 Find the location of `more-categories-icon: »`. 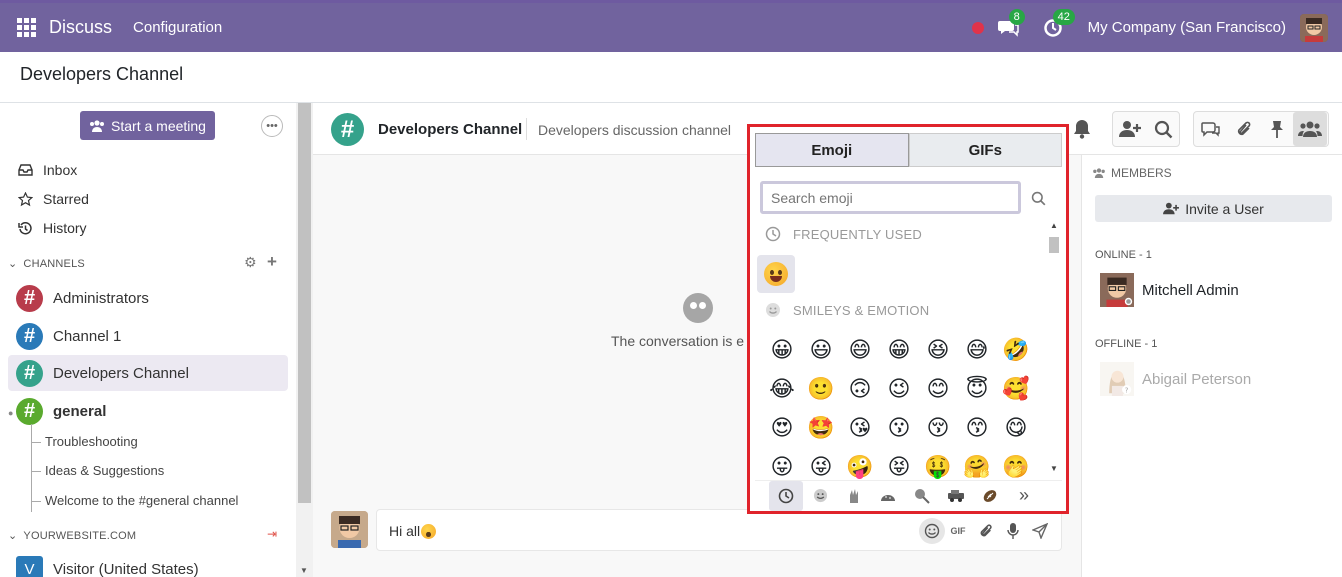

more-categories-icon: » is located at coordinates (1024, 496).